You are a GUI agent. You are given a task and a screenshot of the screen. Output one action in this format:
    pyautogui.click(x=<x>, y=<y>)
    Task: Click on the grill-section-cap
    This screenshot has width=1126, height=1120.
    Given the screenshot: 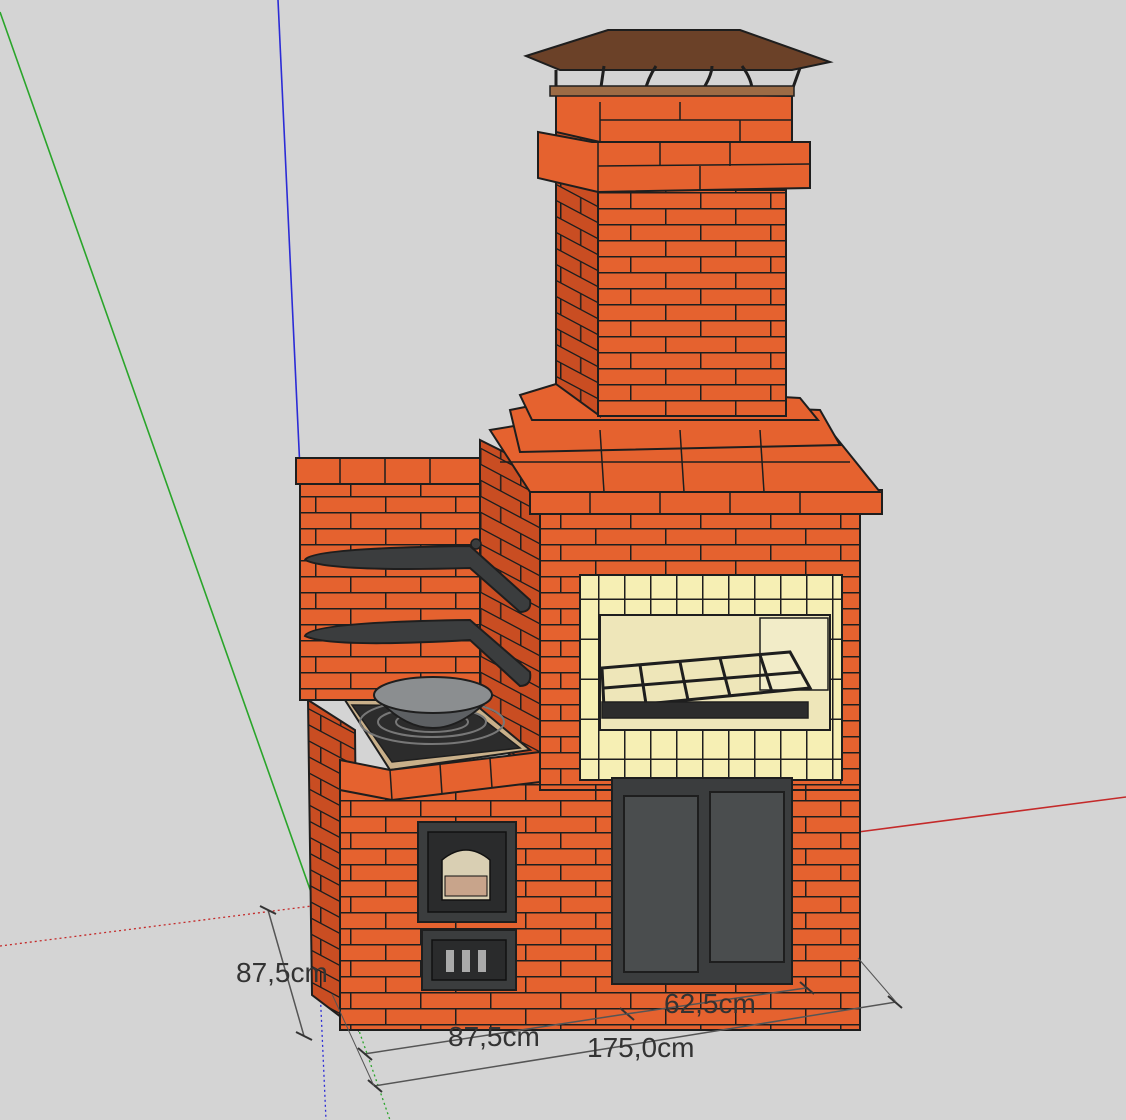 What is the action you would take?
    pyautogui.click(x=706, y=502)
    